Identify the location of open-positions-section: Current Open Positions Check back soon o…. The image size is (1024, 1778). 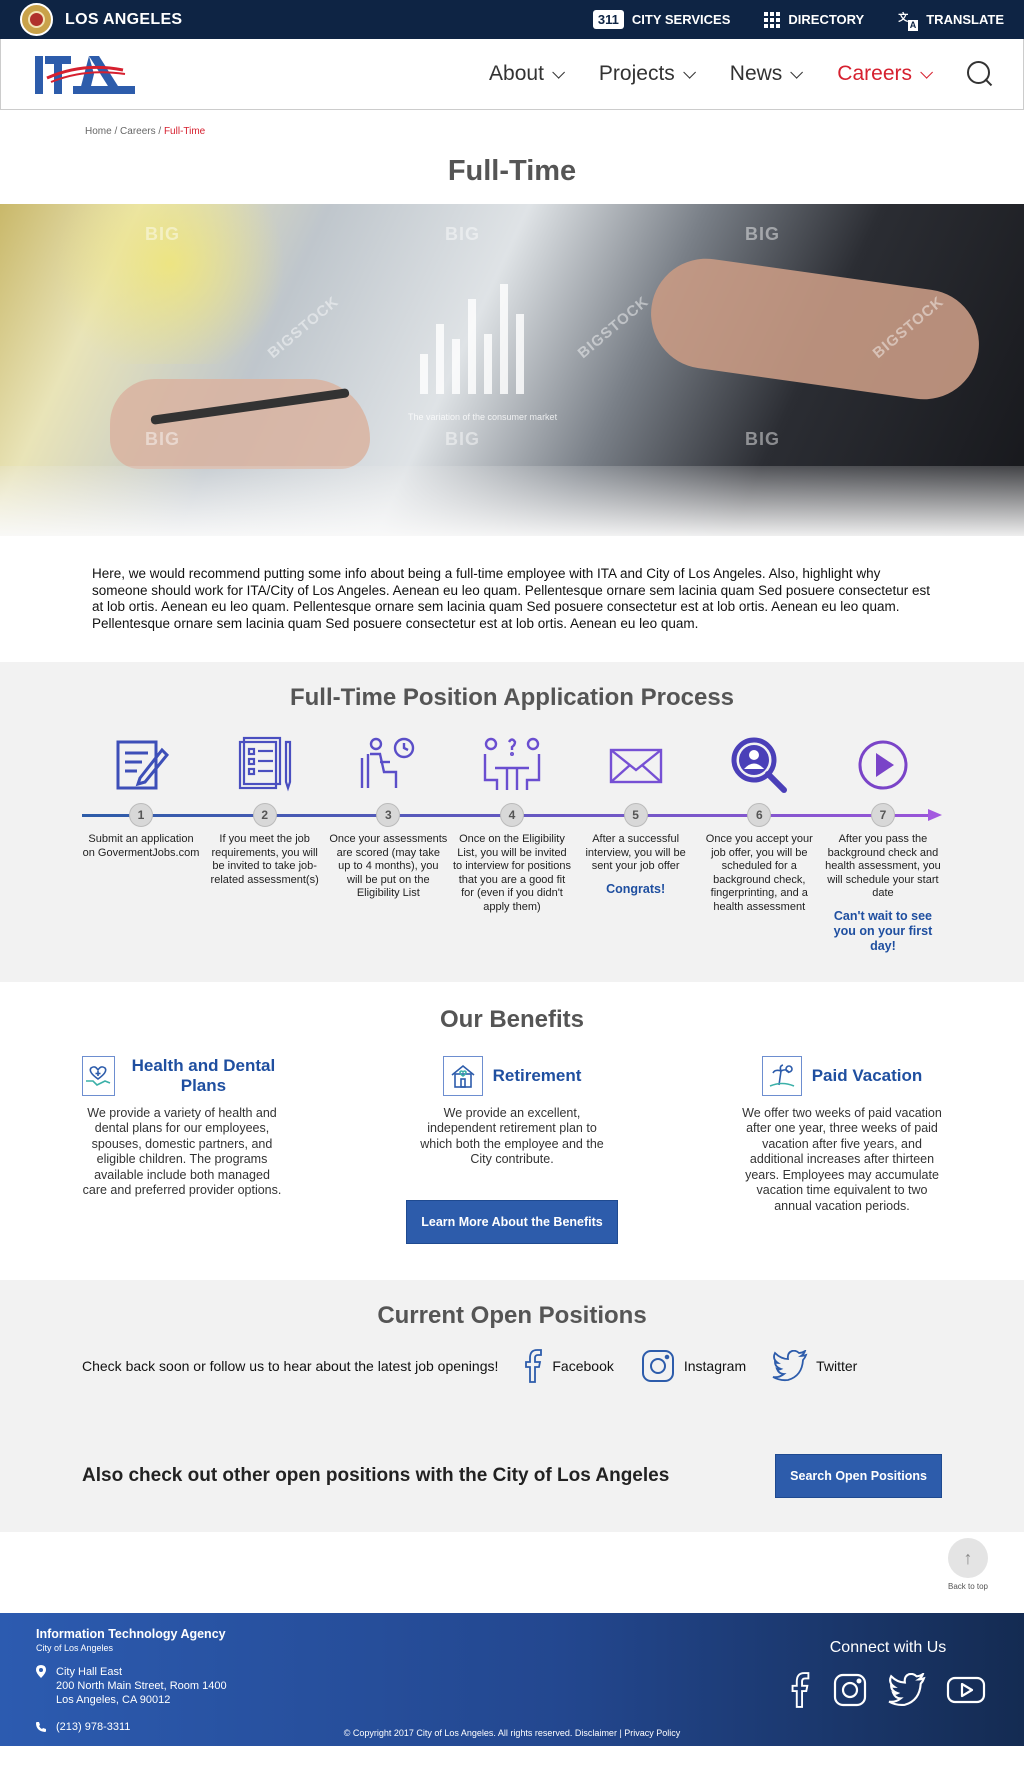
(512, 1406).